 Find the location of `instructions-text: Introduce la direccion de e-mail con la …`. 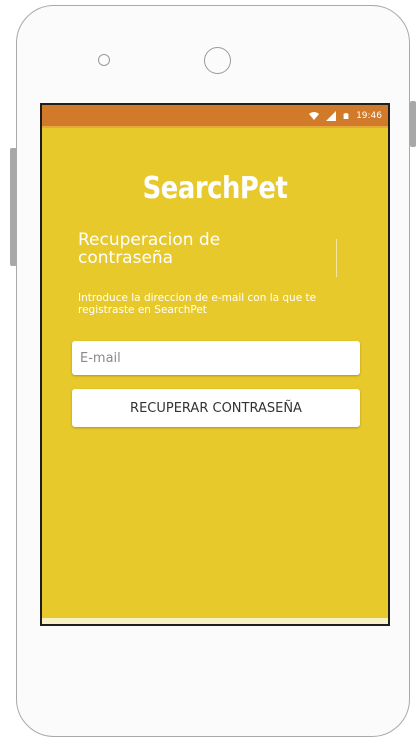

instructions-text: Introduce la direccion de e-mail con la … is located at coordinates (197, 304).